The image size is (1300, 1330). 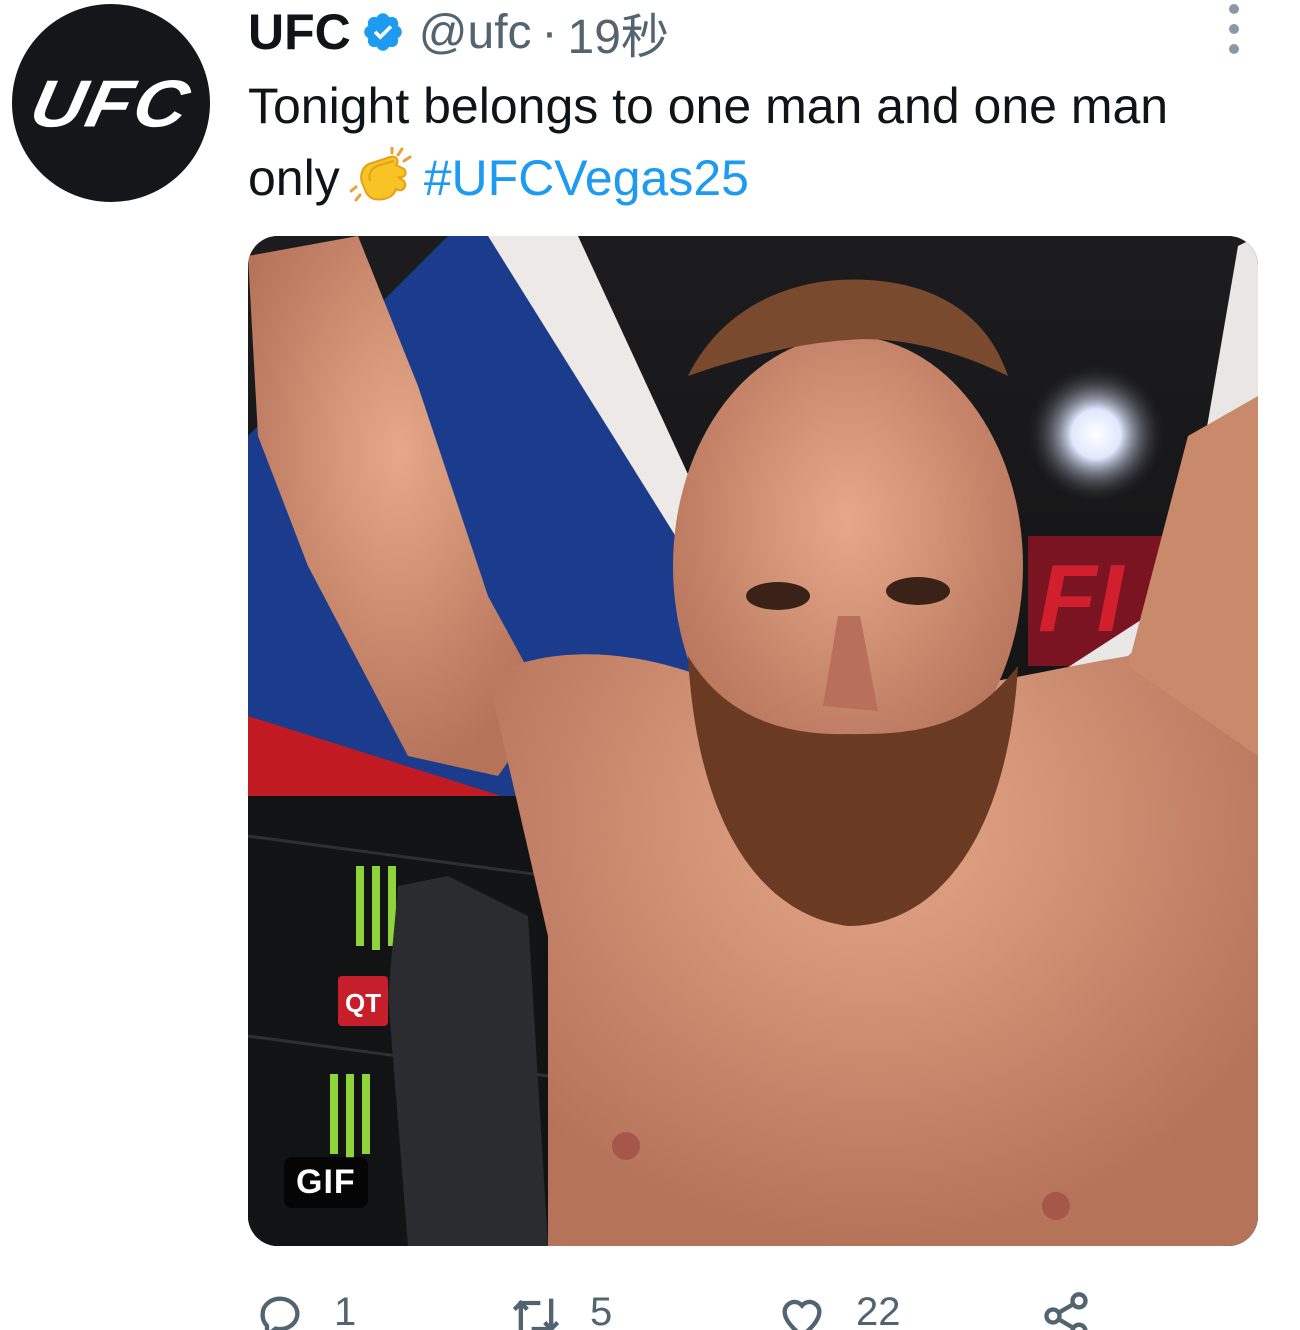 I want to click on more-options-icon, so click(x=1234, y=29).